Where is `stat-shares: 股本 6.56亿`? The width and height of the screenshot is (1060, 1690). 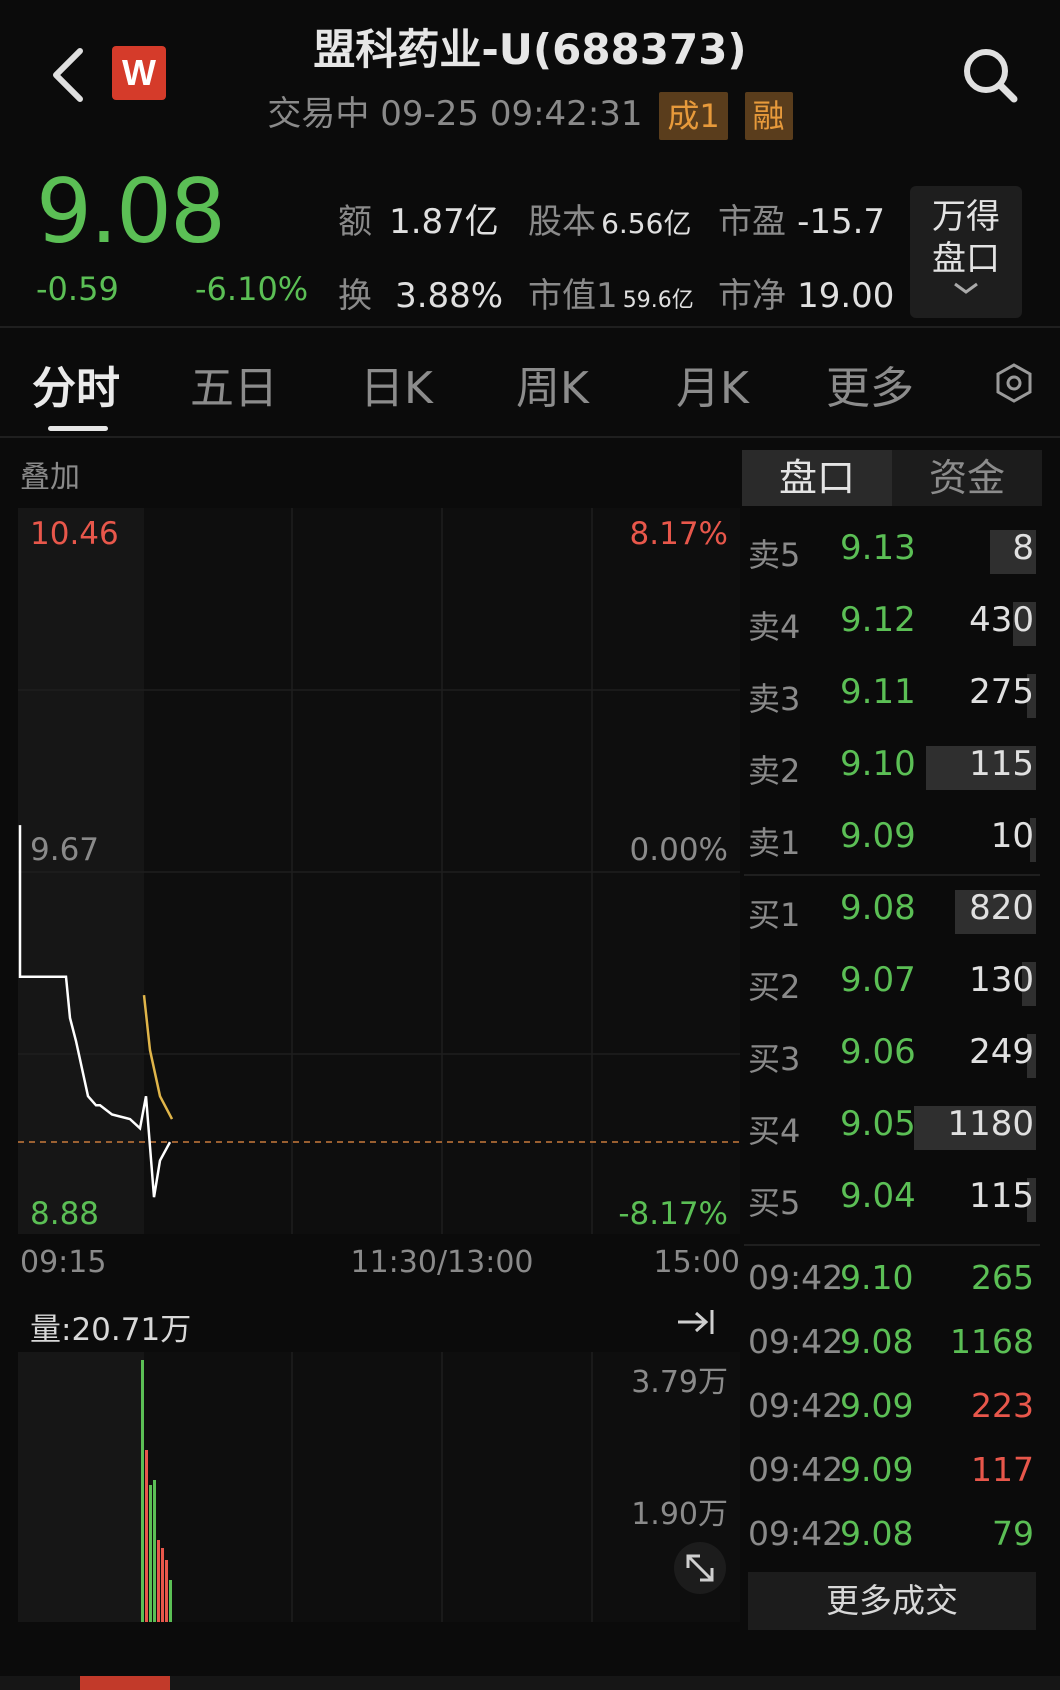 stat-shares: 股本 6.56亿 is located at coordinates (610, 222).